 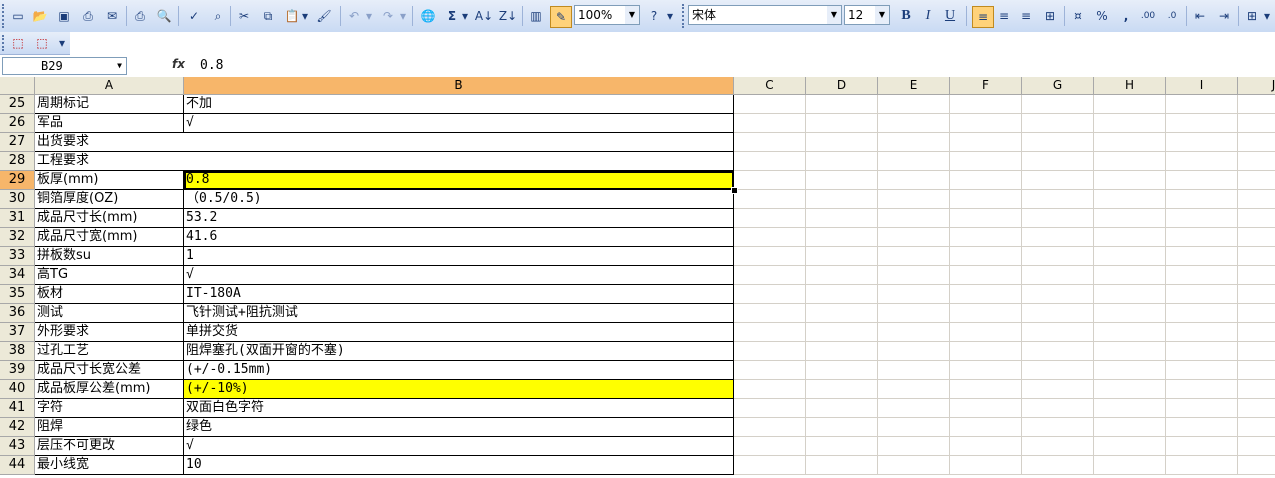 I want to click on cell-c35, so click(x=770, y=294).